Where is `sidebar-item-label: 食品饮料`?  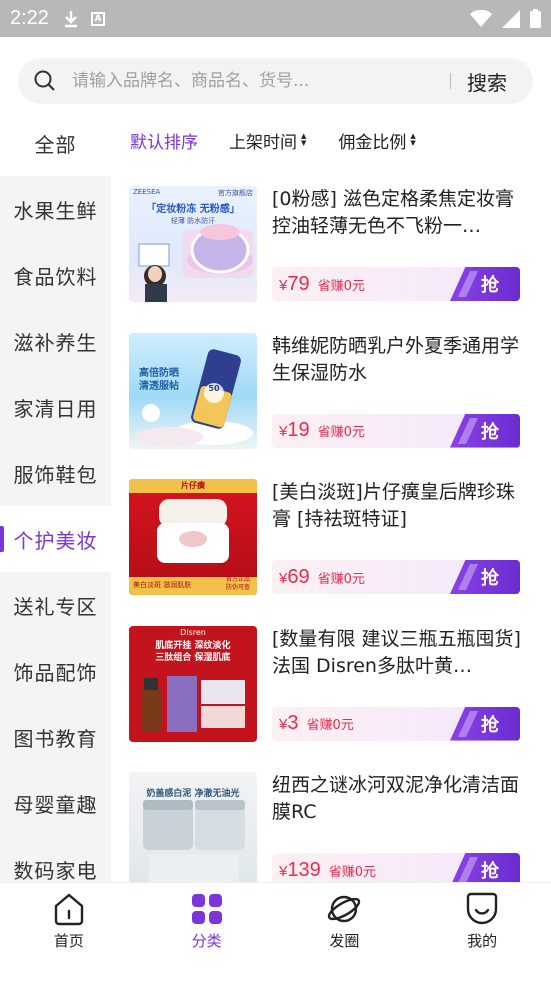 sidebar-item-label: 食品饮料 is located at coordinates (55, 276).